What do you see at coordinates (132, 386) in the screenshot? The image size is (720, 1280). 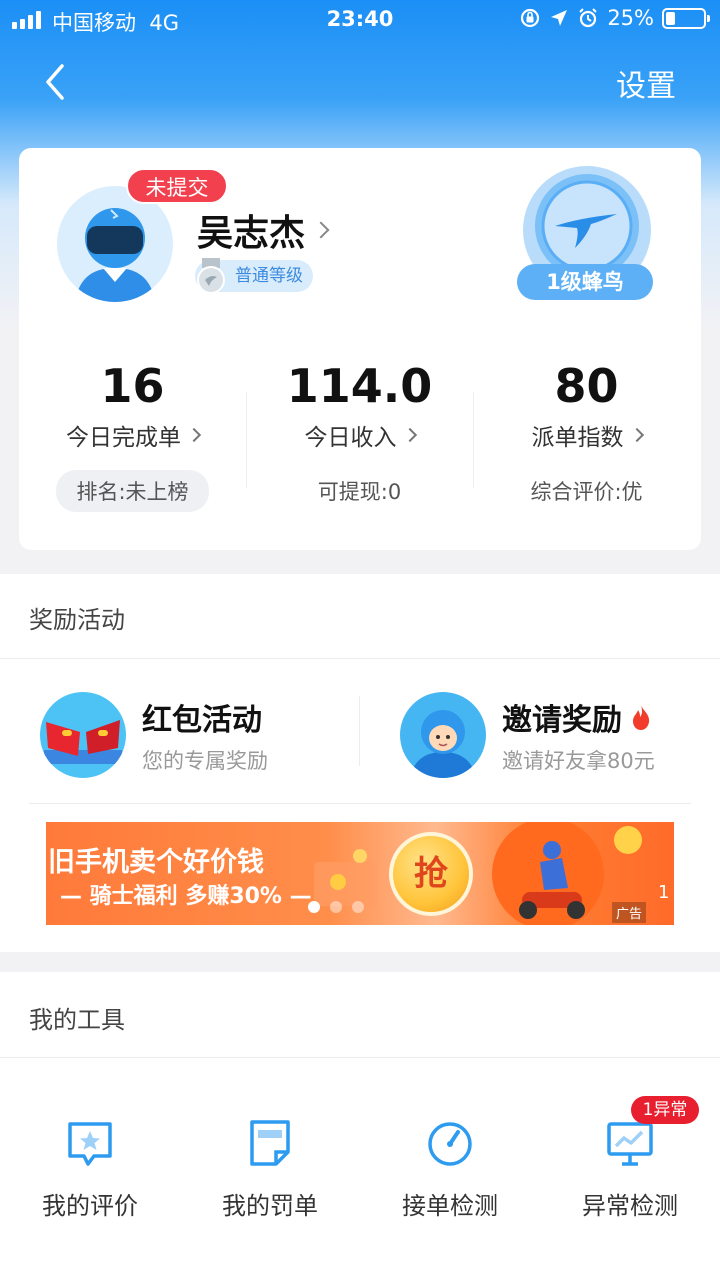 I see `stat-value: 16` at bounding box center [132, 386].